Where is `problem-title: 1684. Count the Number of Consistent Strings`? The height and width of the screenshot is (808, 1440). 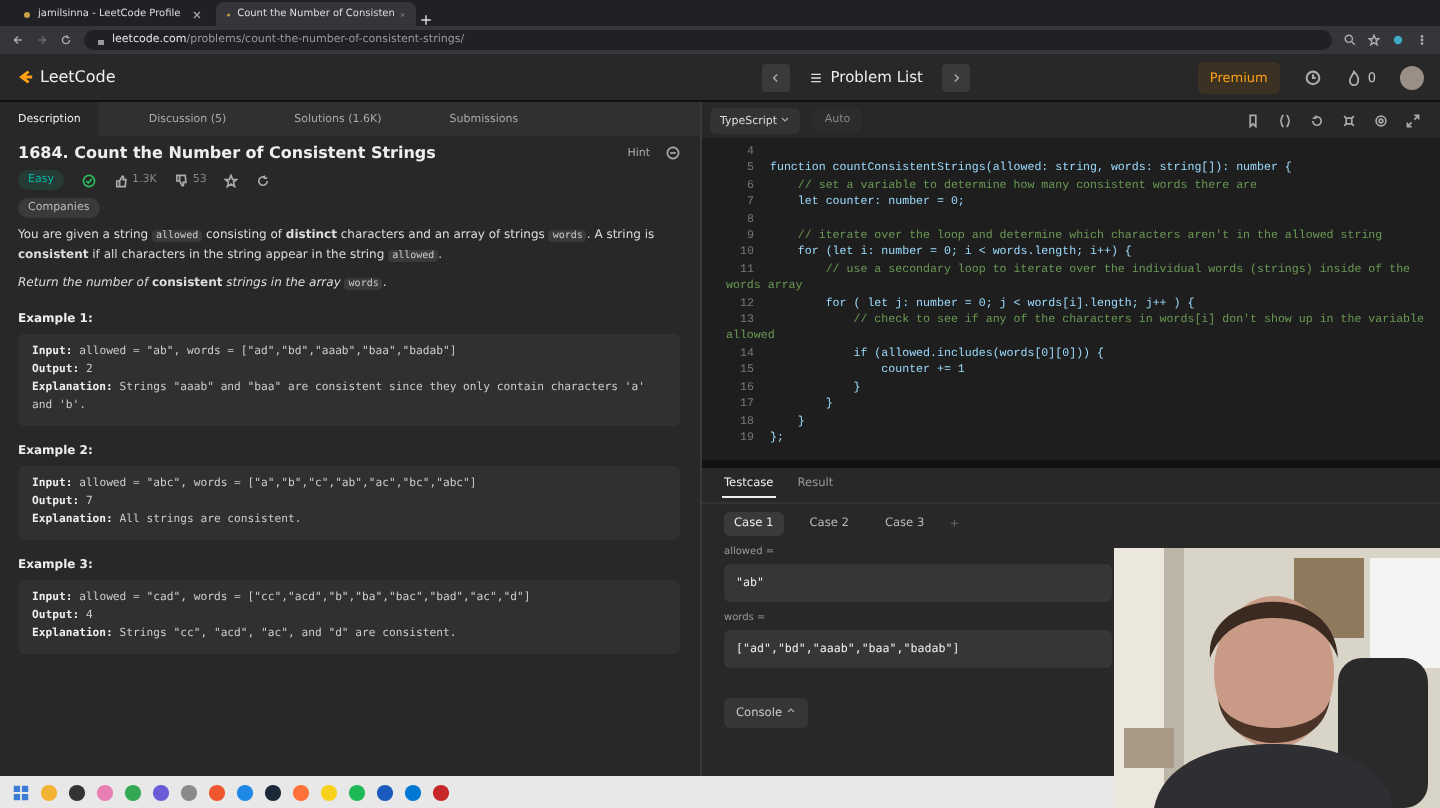
problem-title: 1684. Count the Number of Consistent Strings is located at coordinates (227, 153).